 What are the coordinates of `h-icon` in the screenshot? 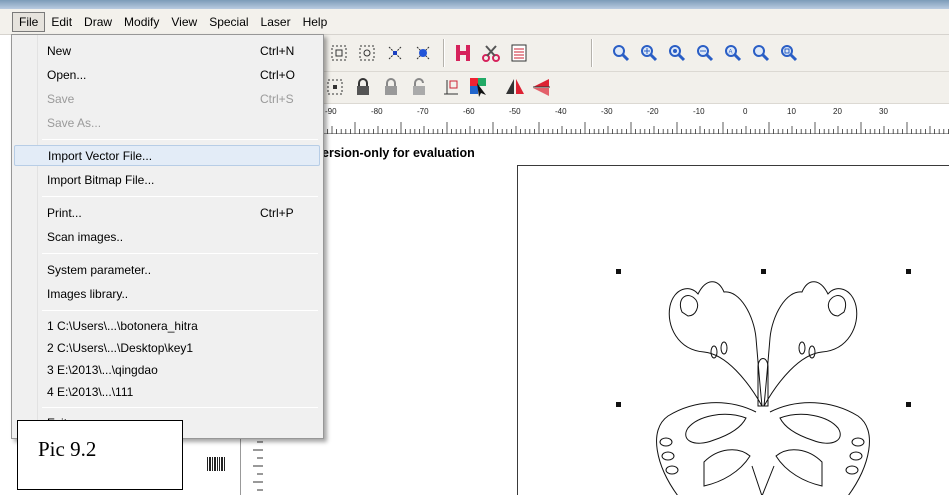 It's located at (463, 53).